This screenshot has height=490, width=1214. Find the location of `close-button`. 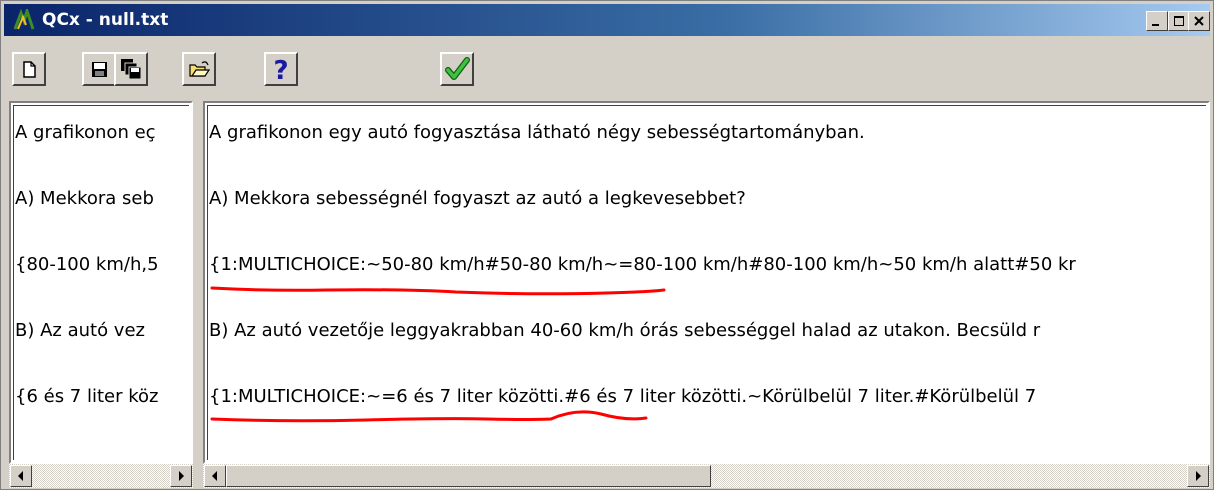

close-button is located at coordinates (1199, 21).